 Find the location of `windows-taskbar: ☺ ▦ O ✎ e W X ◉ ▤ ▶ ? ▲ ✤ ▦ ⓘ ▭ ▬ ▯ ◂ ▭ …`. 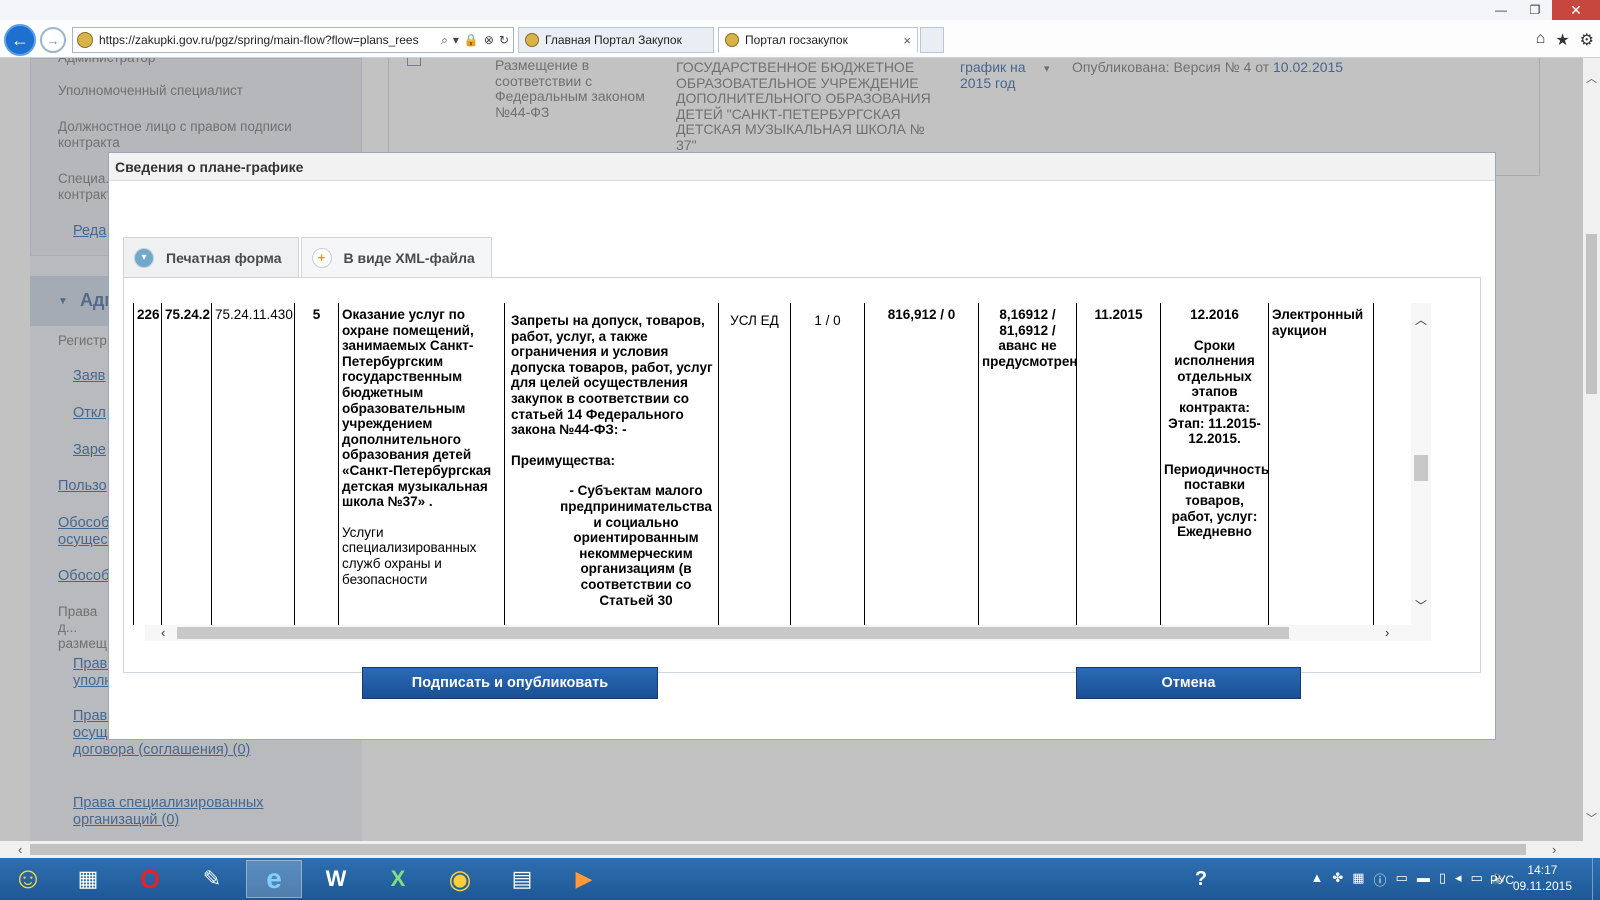

windows-taskbar: ☺ ▦ O ✎ e W X ◉ ▤ ▶ ? ▲ ✤ ▦ ⓘ ▭ ▬ ▯ ◂ ▭ … is located at coordinates (800, 879).